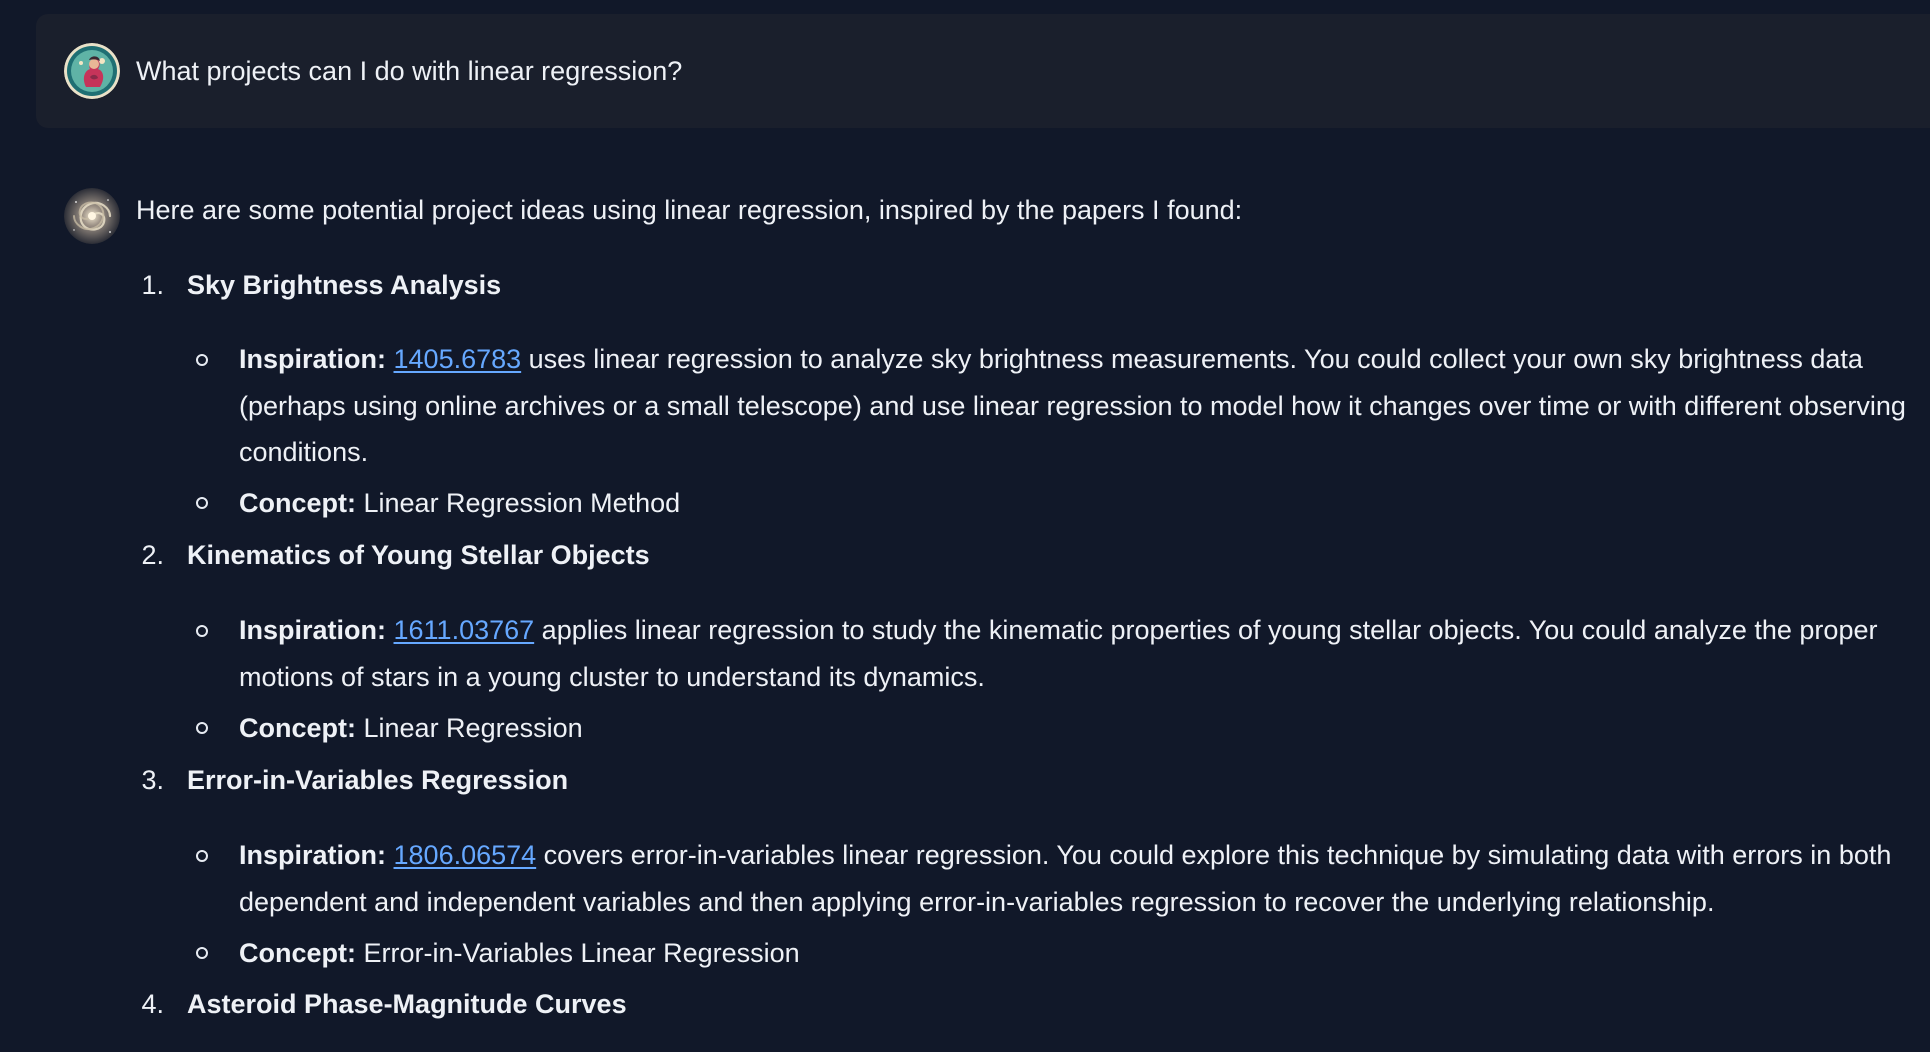  What do you see at coordinates (152, 285) in the screenshot?
I see `project-number: 1.` at bounding box center [152, 285].